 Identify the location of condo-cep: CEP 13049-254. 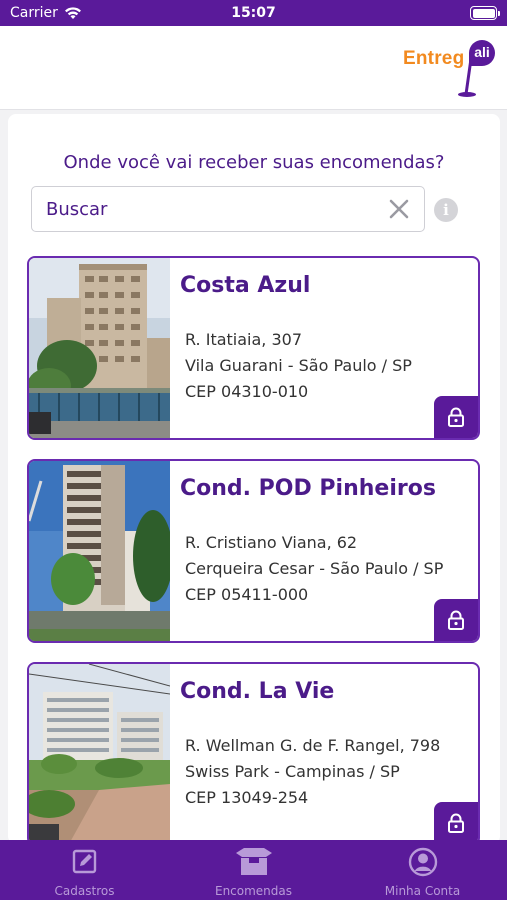
(247, 797).